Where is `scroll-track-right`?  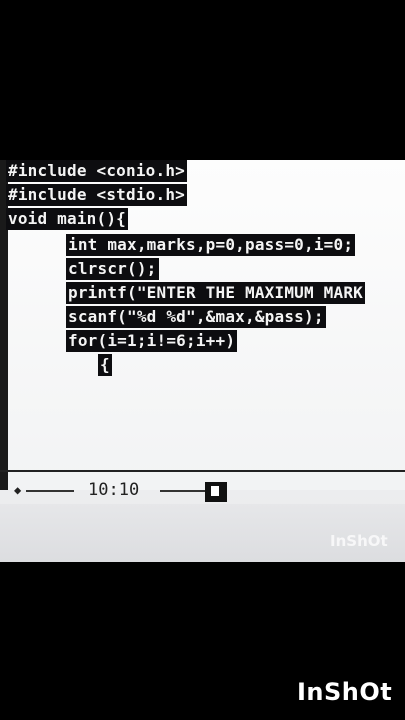
scroll-track-right is located at coordinates (182, 491).